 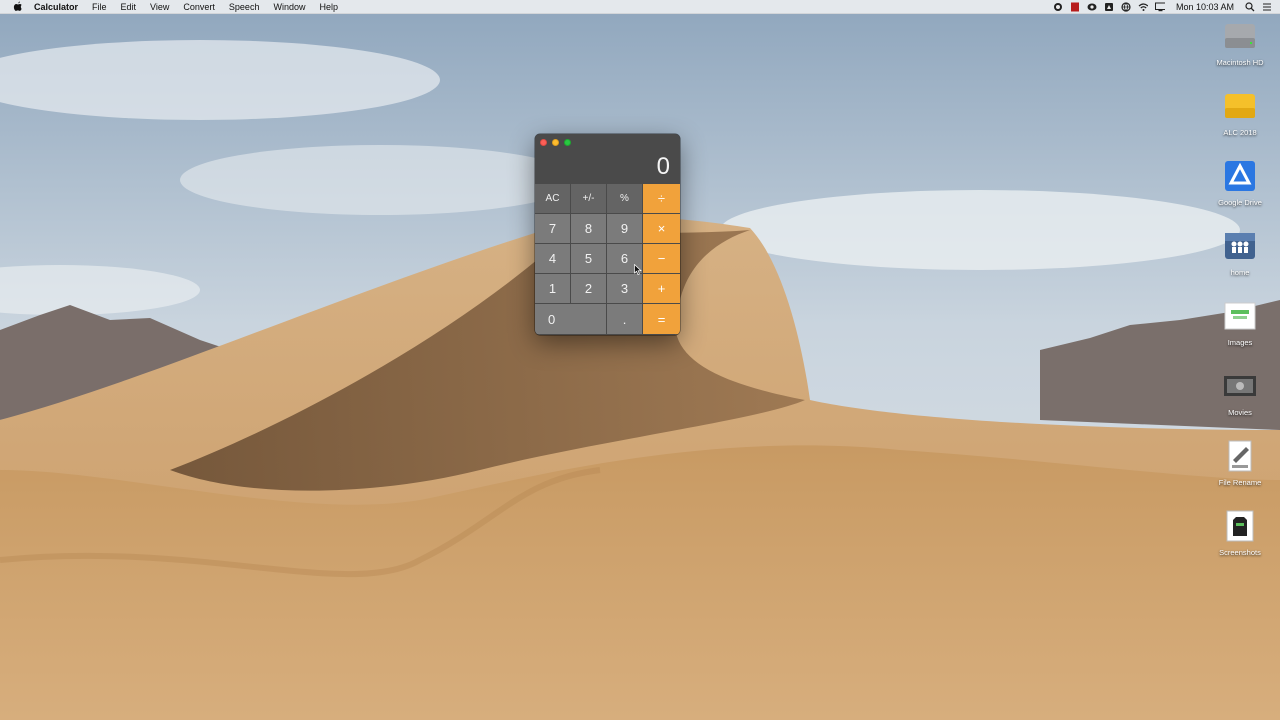 I want to click on digit-9-button: 9, so click(x=625, y=229).